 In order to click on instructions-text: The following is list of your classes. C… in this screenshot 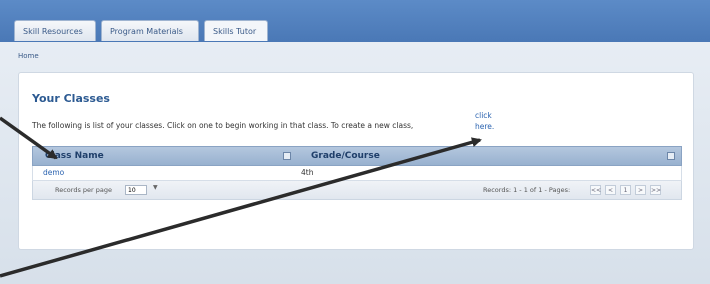, I will do `click(223, 125)`.